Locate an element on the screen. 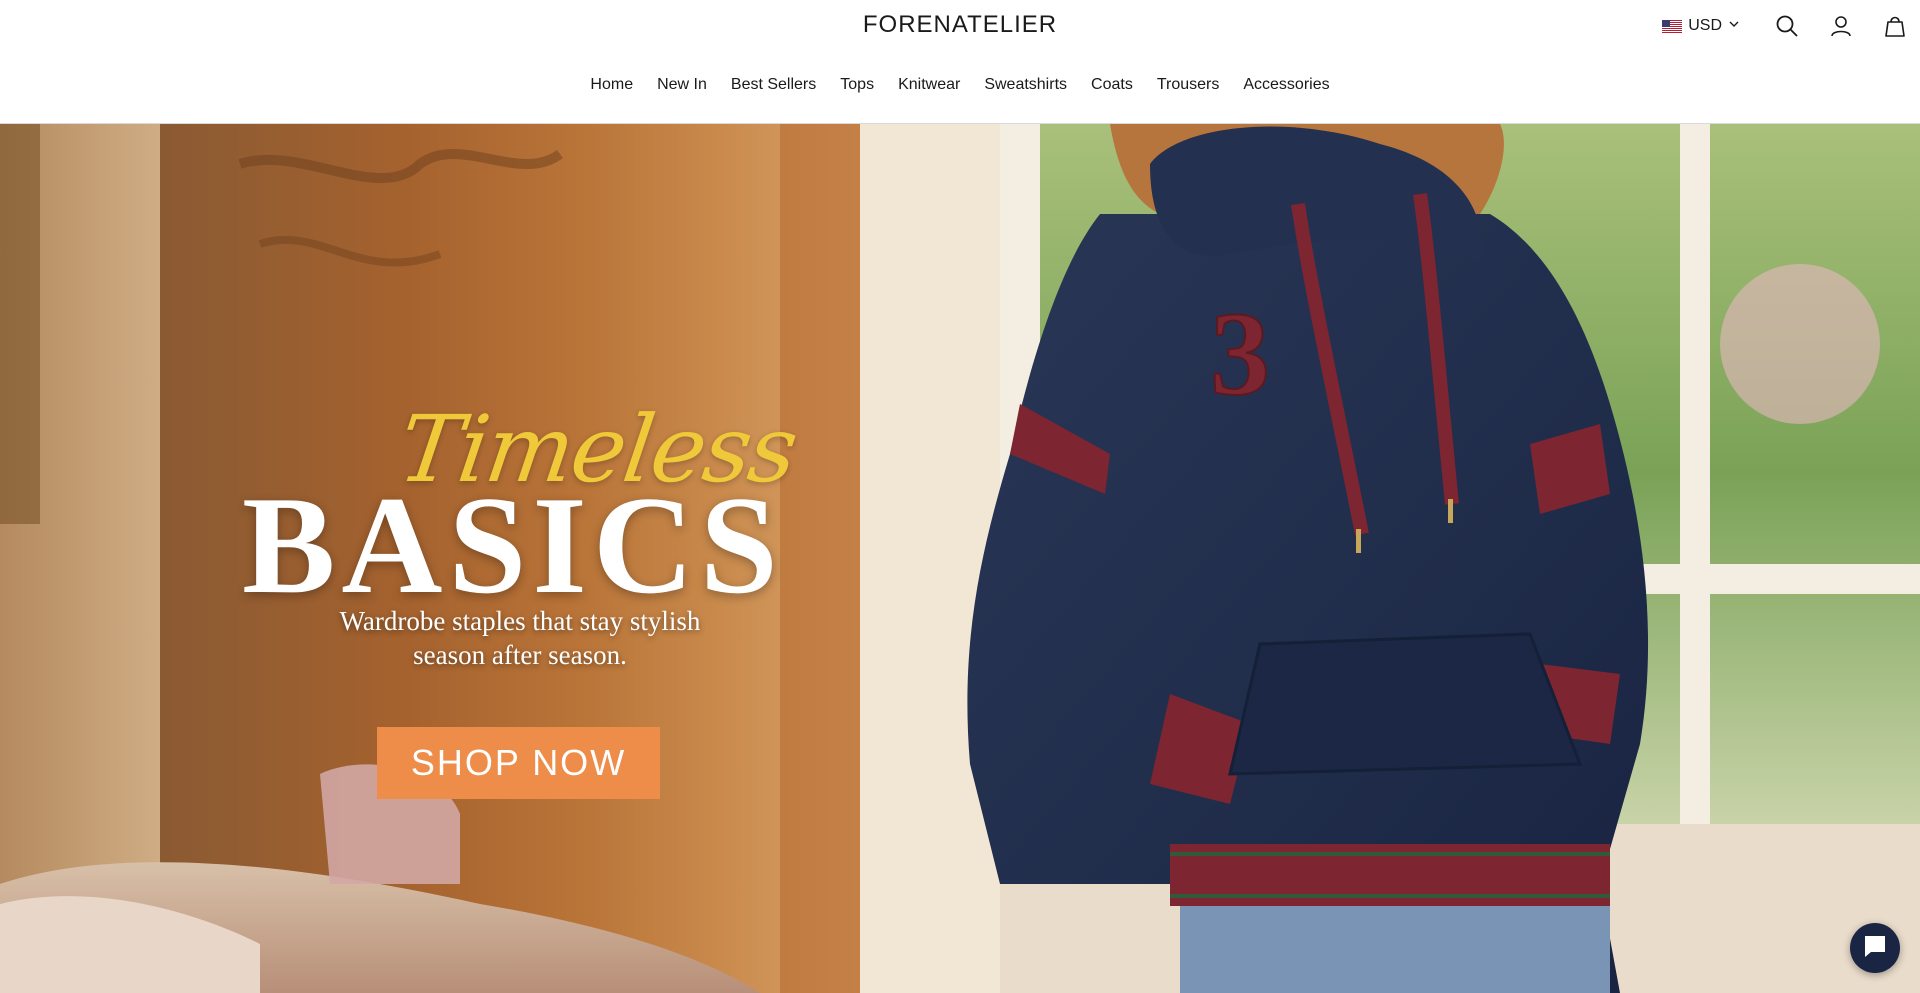 Image resolution: width=1920 pixels, height=993 pixels. svg-text: 3 is located at coordinates (1240, 353).